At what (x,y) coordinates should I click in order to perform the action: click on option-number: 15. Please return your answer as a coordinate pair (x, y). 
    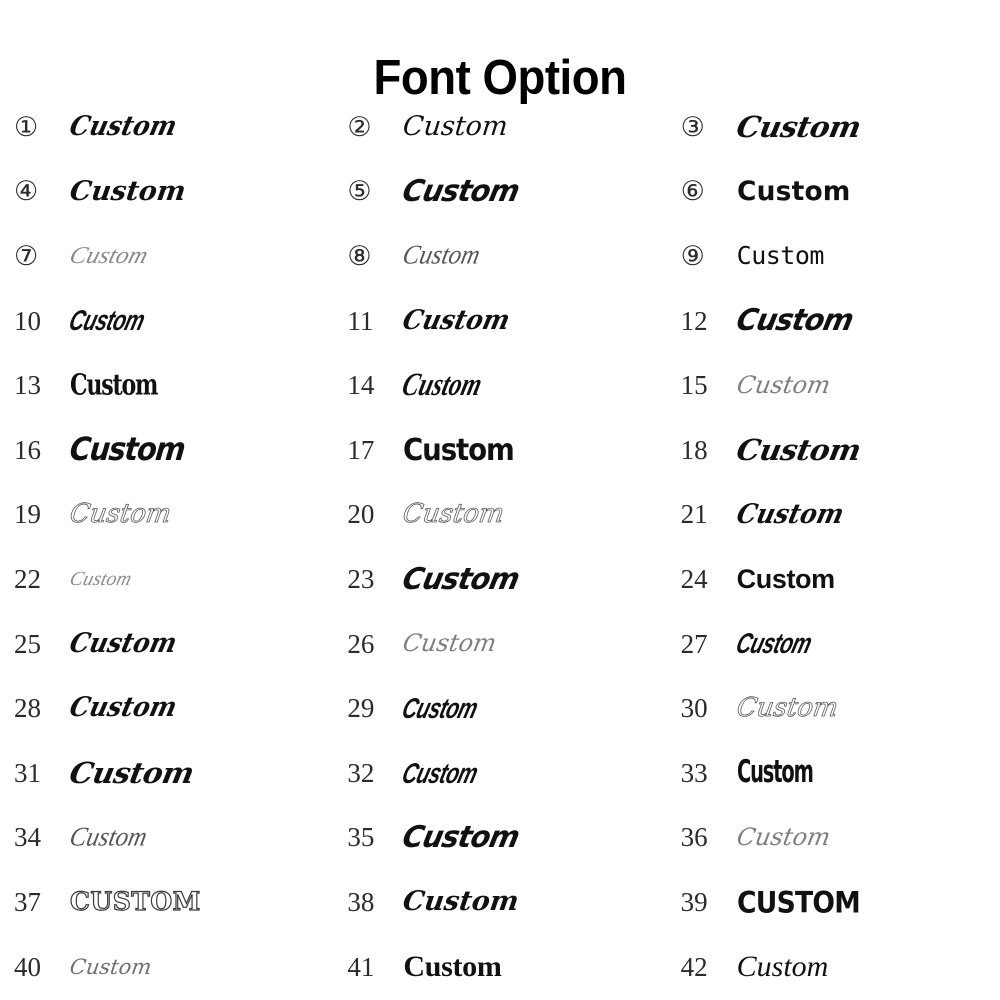
    Looking at the image, I should click on (694, 385).